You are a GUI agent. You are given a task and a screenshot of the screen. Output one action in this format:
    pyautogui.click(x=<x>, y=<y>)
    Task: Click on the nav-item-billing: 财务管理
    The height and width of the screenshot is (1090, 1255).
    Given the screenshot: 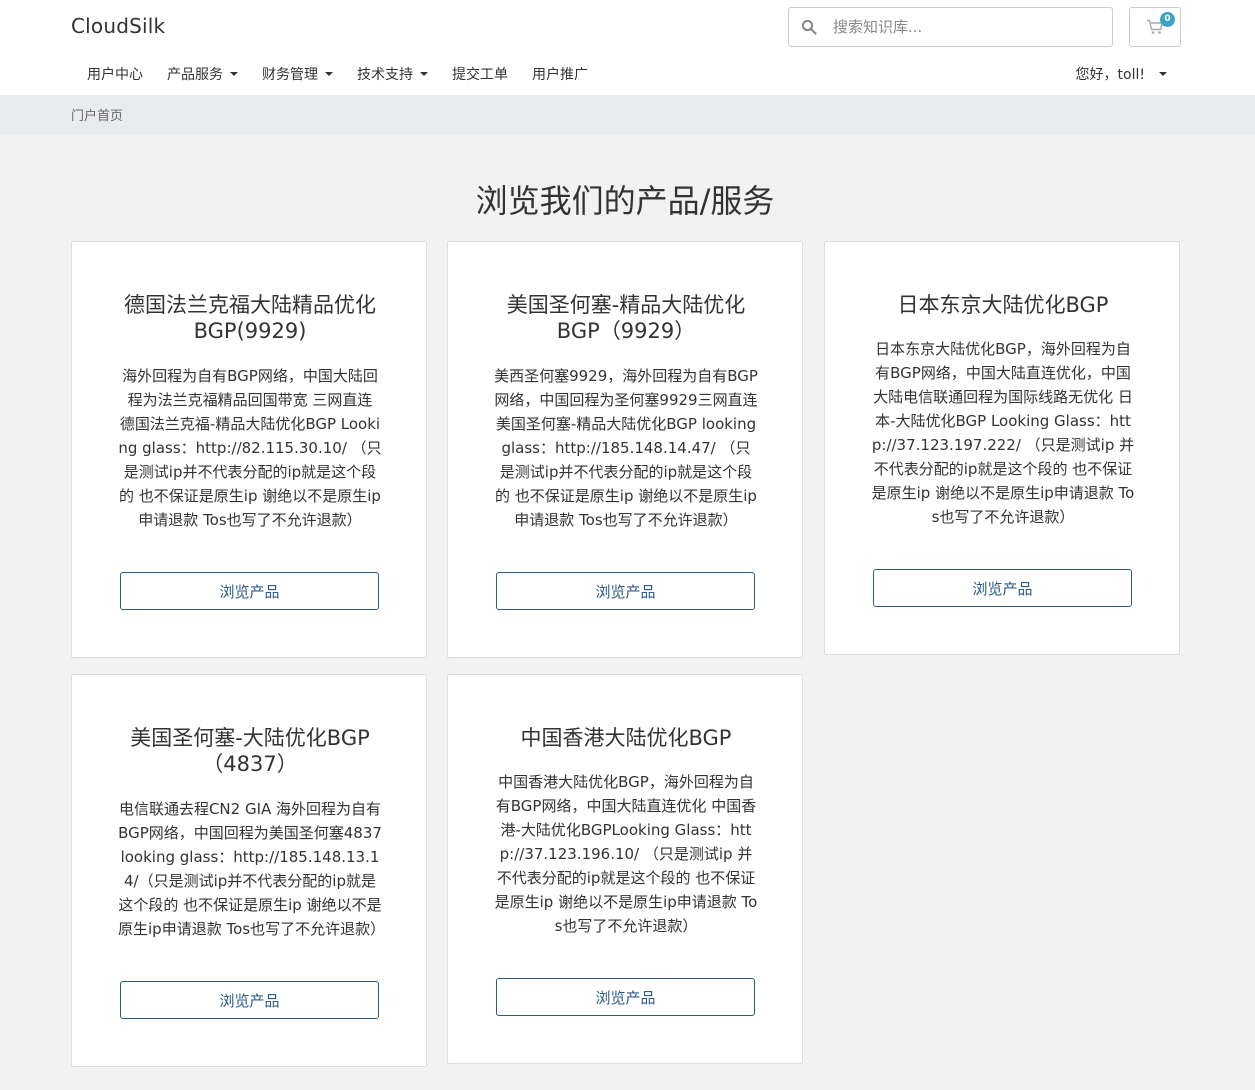 What is the action you would take?
    pyautogui.click(x=297, y=75)
    